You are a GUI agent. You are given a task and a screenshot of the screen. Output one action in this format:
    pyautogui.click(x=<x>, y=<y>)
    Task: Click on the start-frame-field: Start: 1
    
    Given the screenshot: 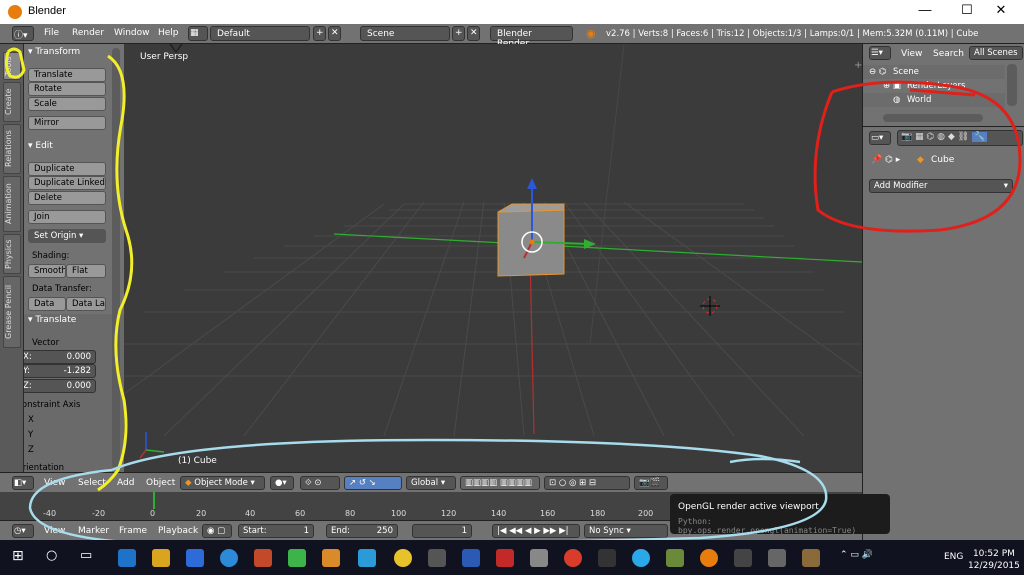 What is the action you would take?
    pyautogui.click(x=276, y=531)
    